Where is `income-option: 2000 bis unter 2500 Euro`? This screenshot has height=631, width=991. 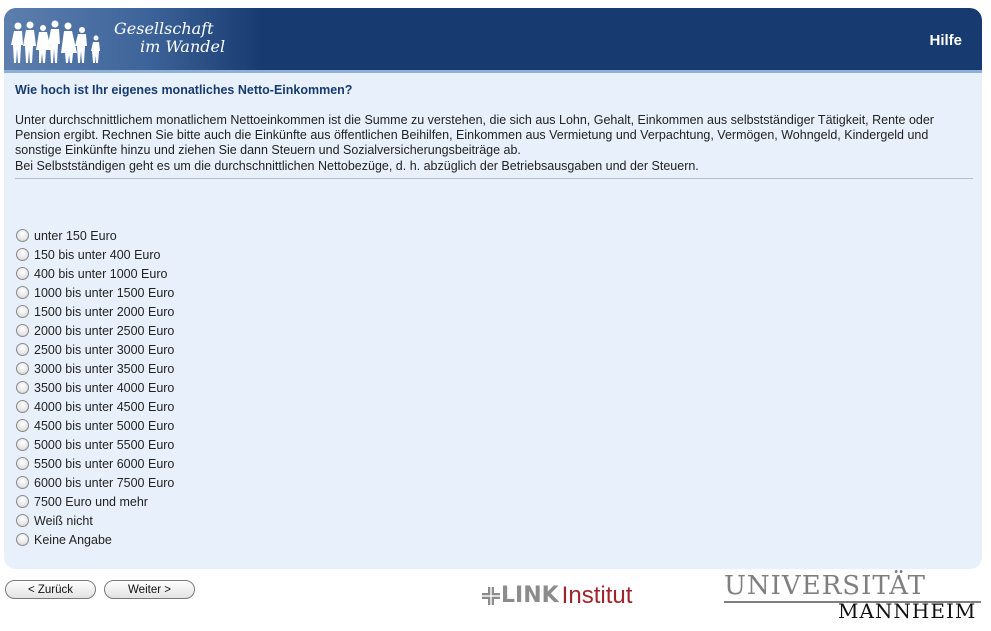 income-option: 2000 bis unter 2500 Euro is located at coordinates (95, 330).